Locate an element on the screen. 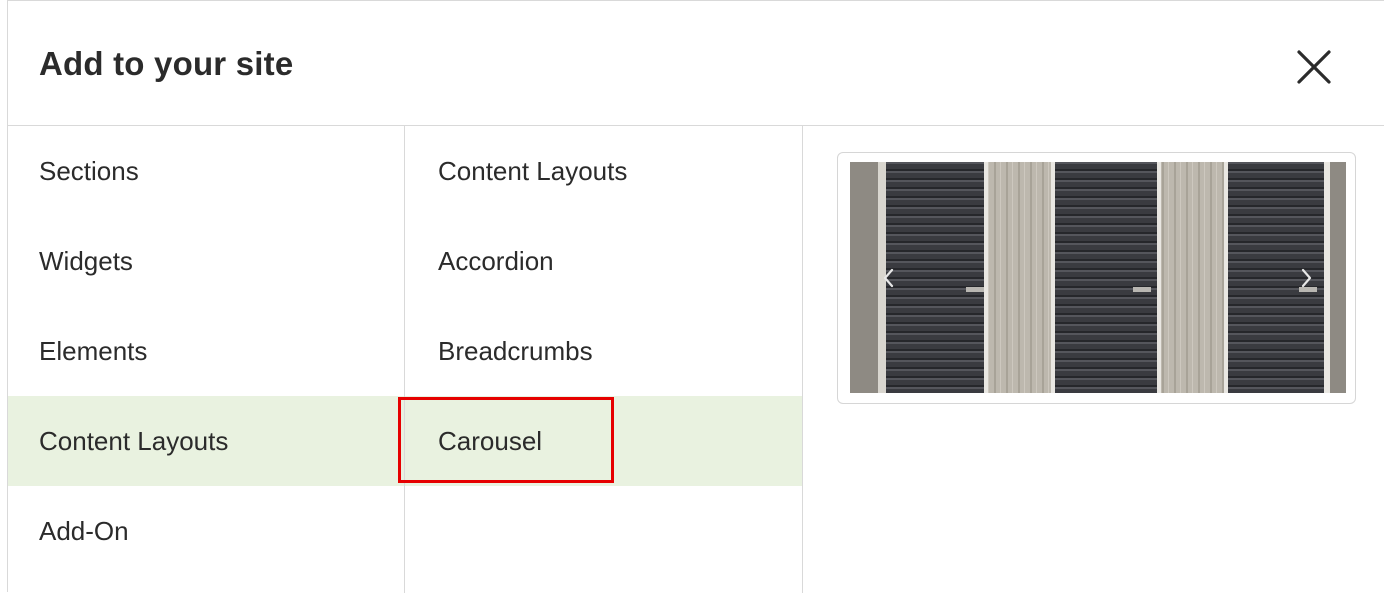 Image resolution: width=1384 pixels, height=593 pixels. dialog-title: Add to your site is located at coordinates (166, 63).